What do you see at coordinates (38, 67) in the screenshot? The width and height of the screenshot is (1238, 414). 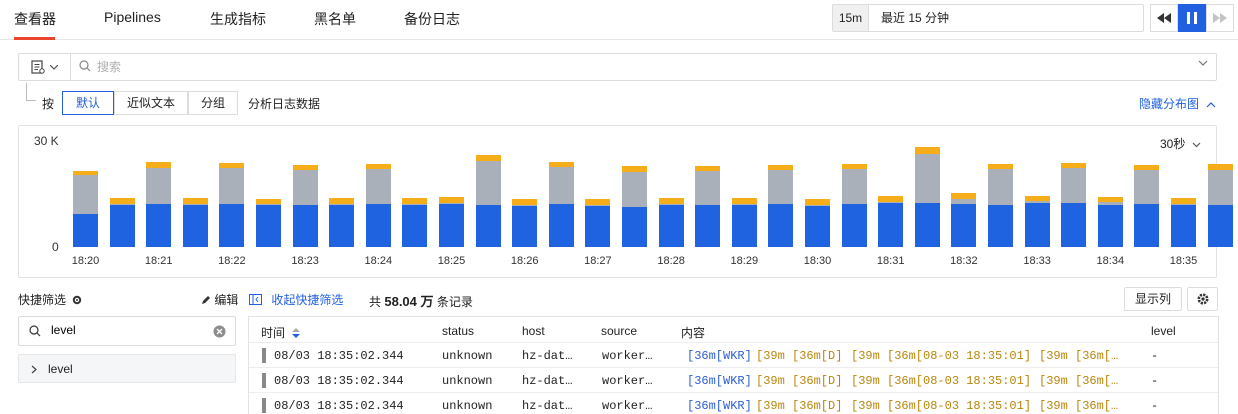 I see `log-list-icon` at bounding box center [38, 67].